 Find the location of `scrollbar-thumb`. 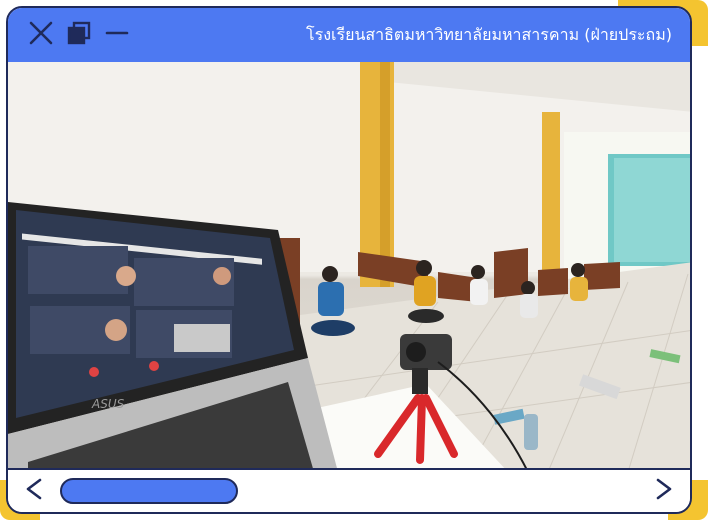

scrollbar-thumb is located at coordinates (149, 491).